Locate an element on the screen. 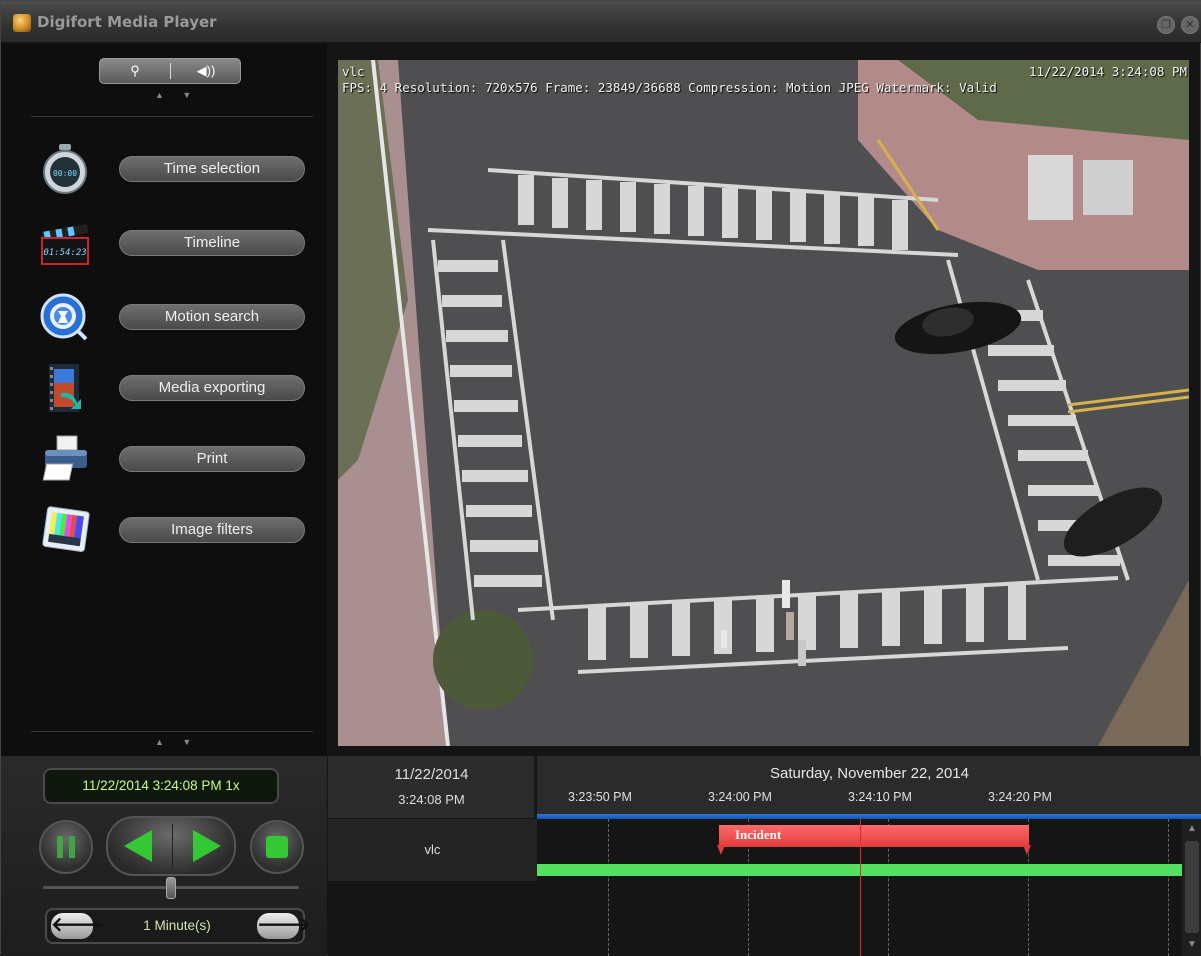  stop-icon is located at coordinates (277, 847).